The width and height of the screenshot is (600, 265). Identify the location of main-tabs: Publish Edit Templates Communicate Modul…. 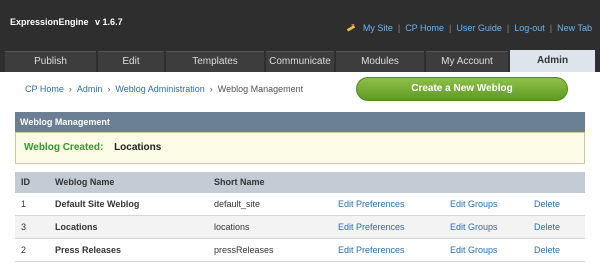
(300, 59).